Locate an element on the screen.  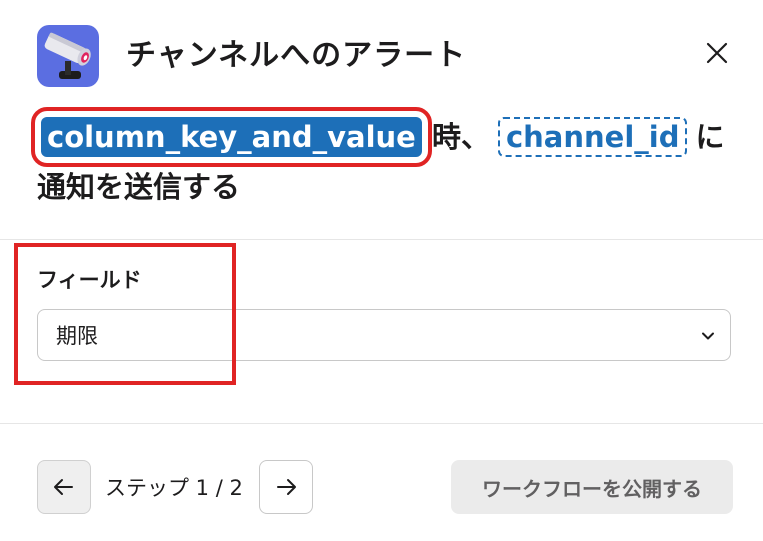
close-icon is located at coordinates (717, 53).